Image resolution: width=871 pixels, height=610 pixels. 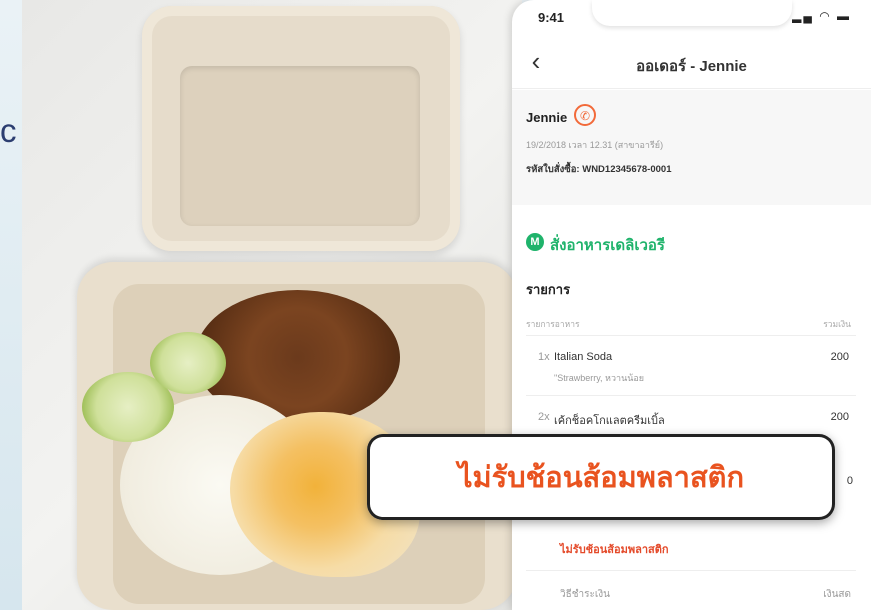 What do you see at coordinates (544, 417) in the screenshot?
I see `item-qty: 2x` at bounding box center [544, 417].